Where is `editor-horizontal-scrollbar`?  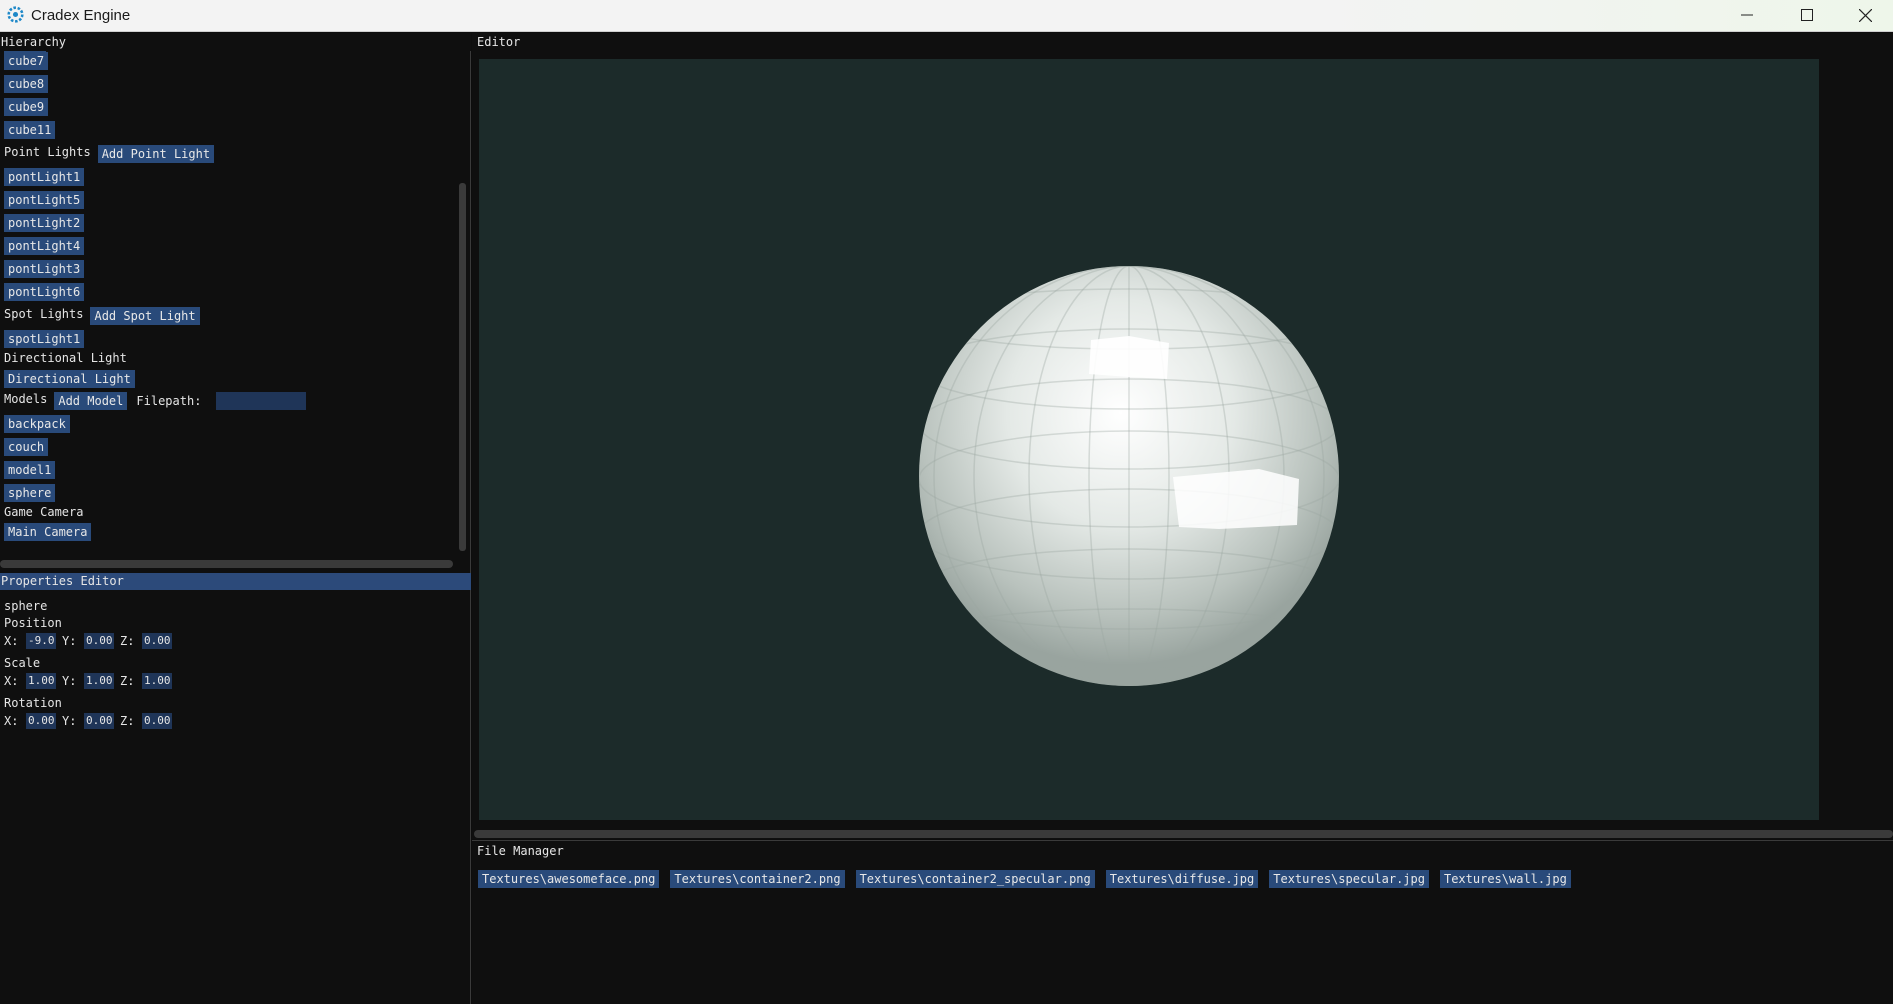
editor-horizontal-scrollbar is located at coordinates (1183, 834).